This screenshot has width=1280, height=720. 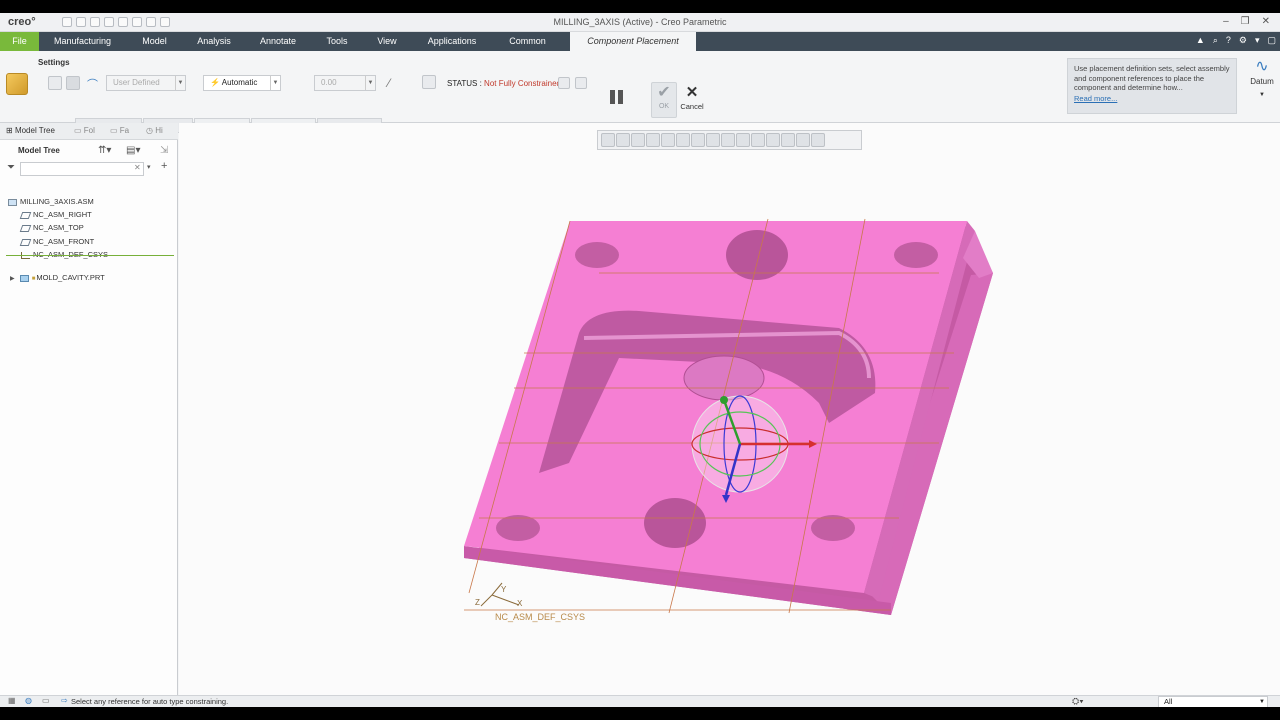 What do you see at coordinates (73, 83) in the screenshot?
I see `connection-icon` at bounding box center [73, 83].